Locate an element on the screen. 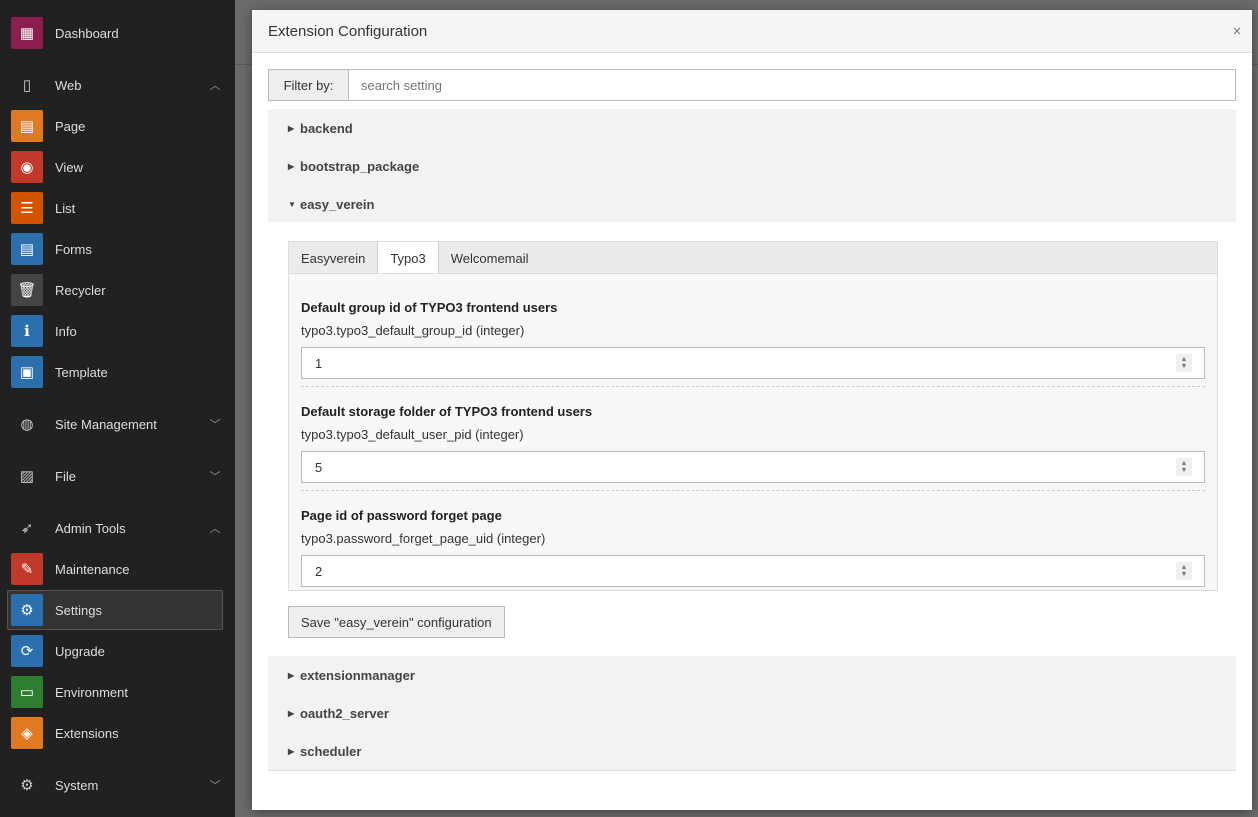 Image resolution: width=1258 pixels, height=817 pixels. number-input: 5 ▲ ▼ is located at coordinates (753, 467).